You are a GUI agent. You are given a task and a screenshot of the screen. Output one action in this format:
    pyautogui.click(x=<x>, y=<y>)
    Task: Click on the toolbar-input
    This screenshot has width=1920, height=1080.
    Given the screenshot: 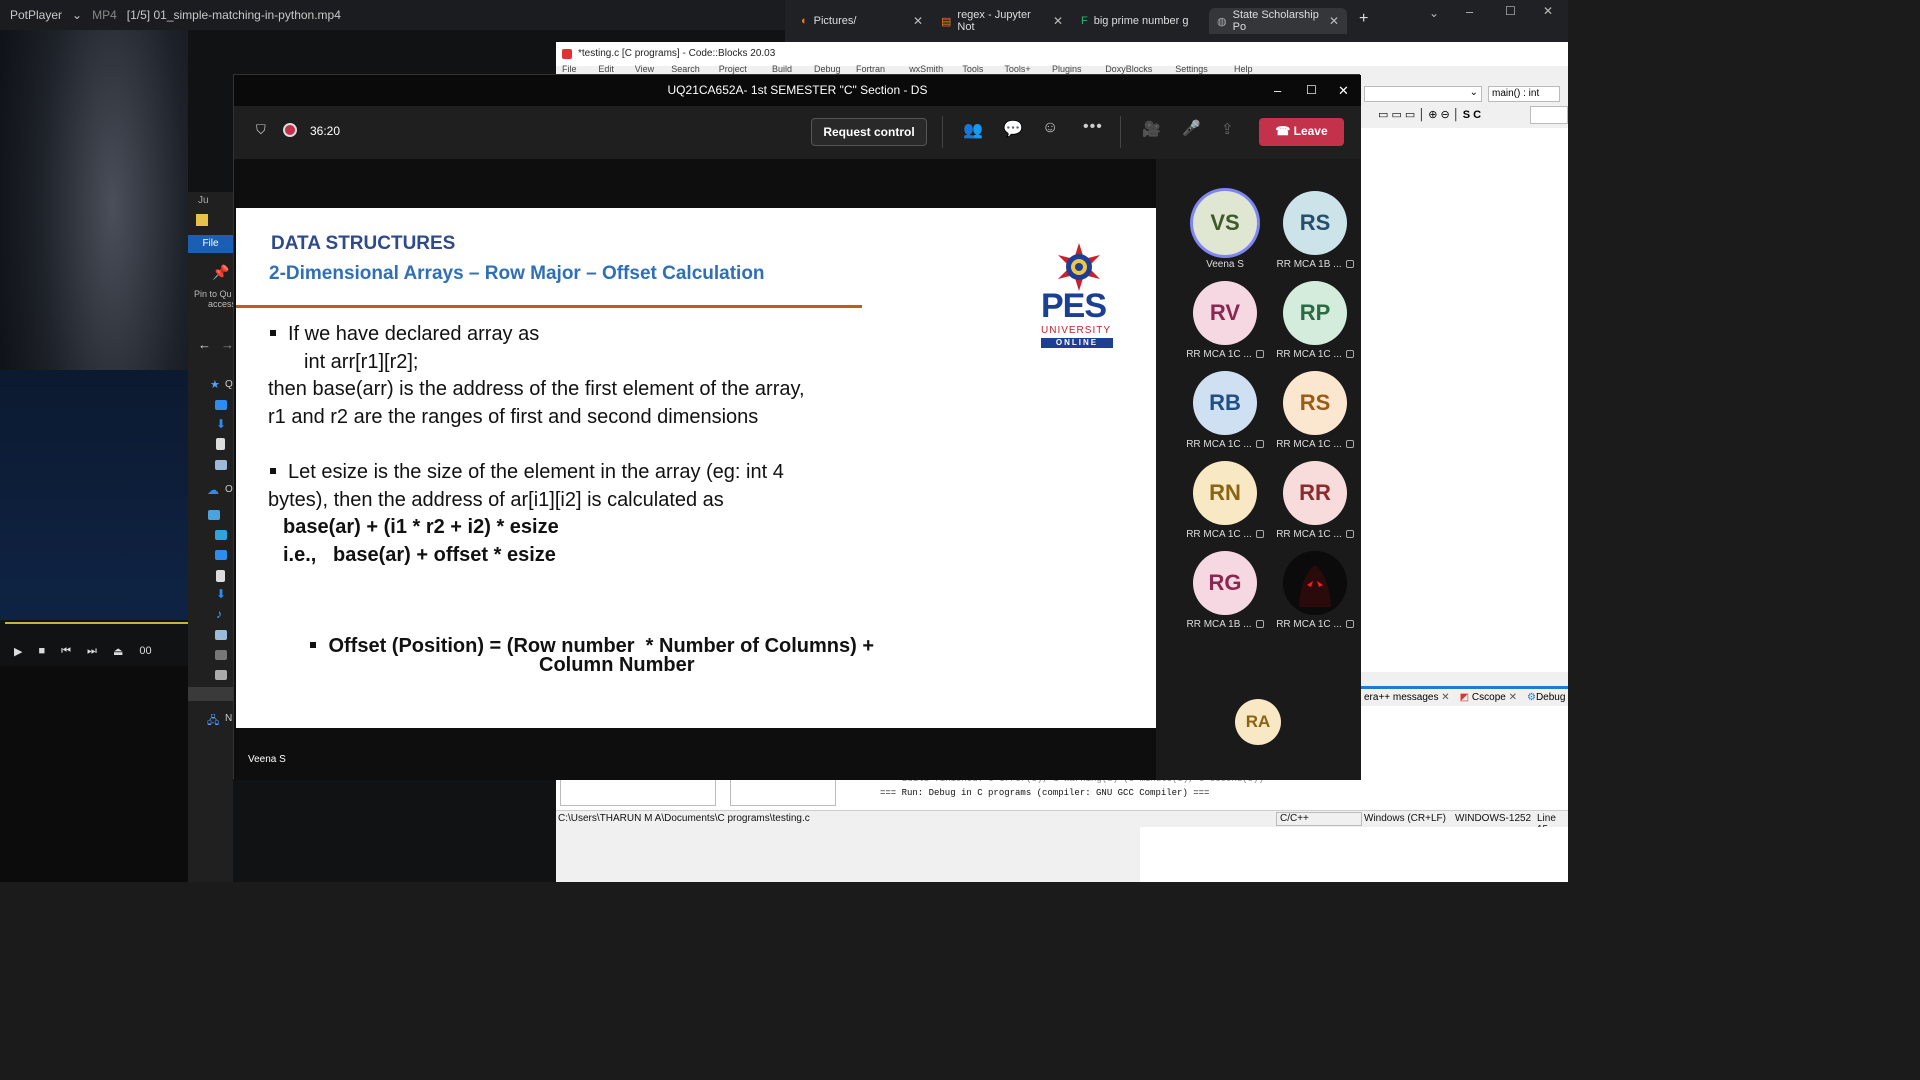 What is the action you would take?
    pyautogui.click(x=1549, y=115)
    